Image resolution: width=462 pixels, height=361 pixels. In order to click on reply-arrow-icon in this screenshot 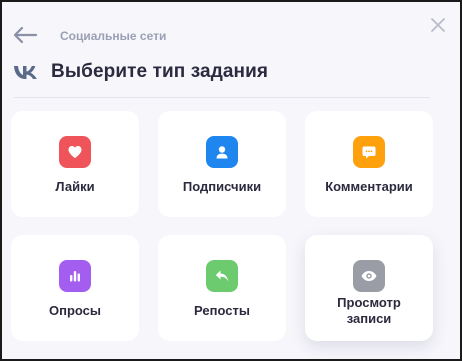, I will do `click(222, 276)`.